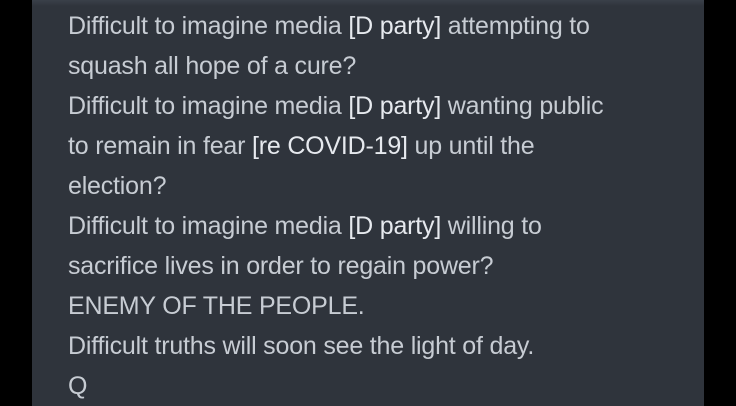  Describe the element at coordinates (160, 146) in the screenshot. I see `post-text: to remain in fear` at that location.